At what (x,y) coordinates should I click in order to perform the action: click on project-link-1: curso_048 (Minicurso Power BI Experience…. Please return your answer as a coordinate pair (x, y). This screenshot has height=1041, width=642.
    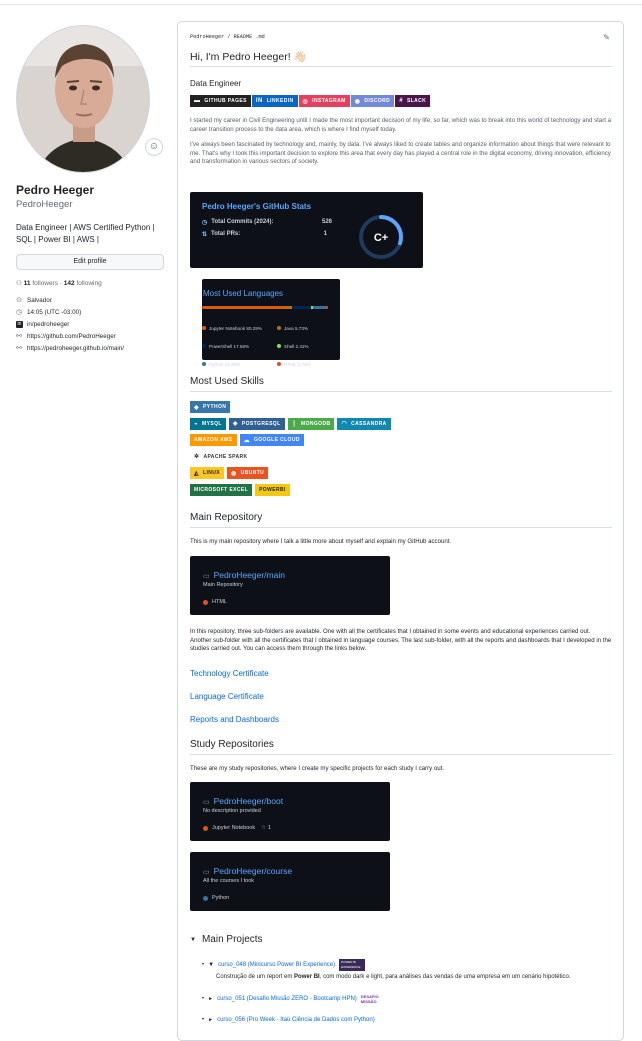
    Looking at the image, I should click on (276, 965).